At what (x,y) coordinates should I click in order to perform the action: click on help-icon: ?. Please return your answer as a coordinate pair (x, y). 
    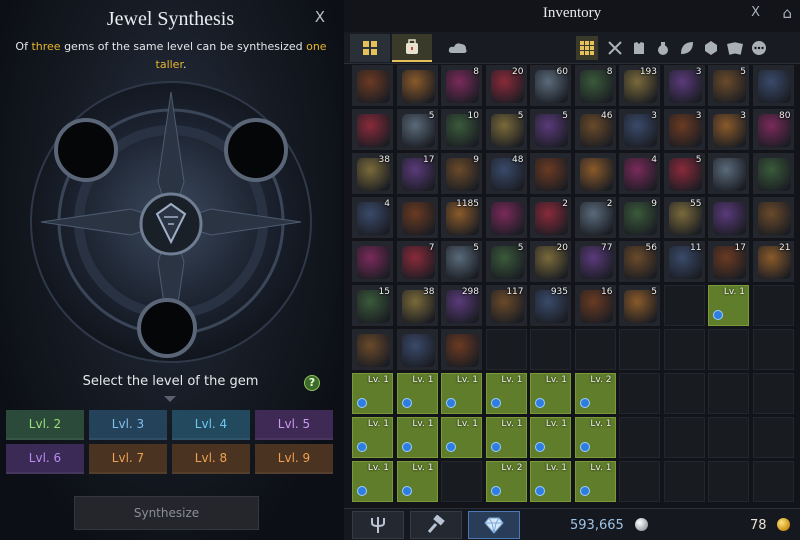
    Looking at the image, I should click on (312, 383).